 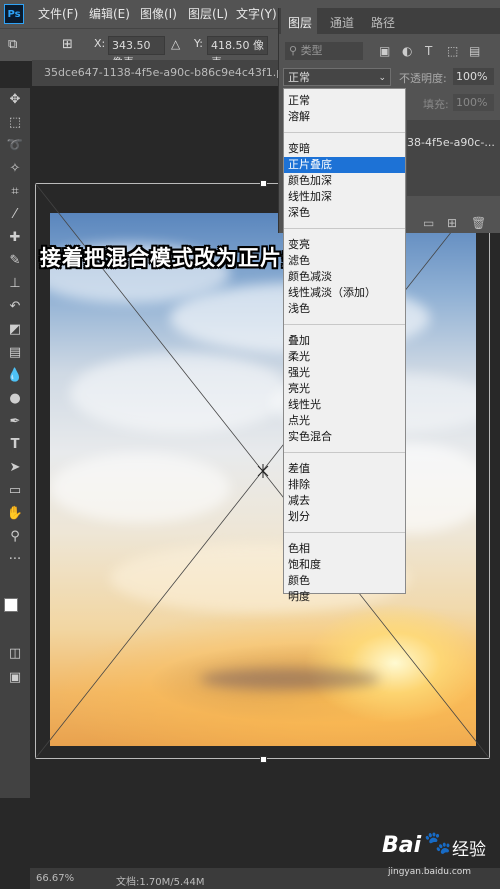 I want to click on chevron-down-icon: ⌄, so click(x=382, y=78).